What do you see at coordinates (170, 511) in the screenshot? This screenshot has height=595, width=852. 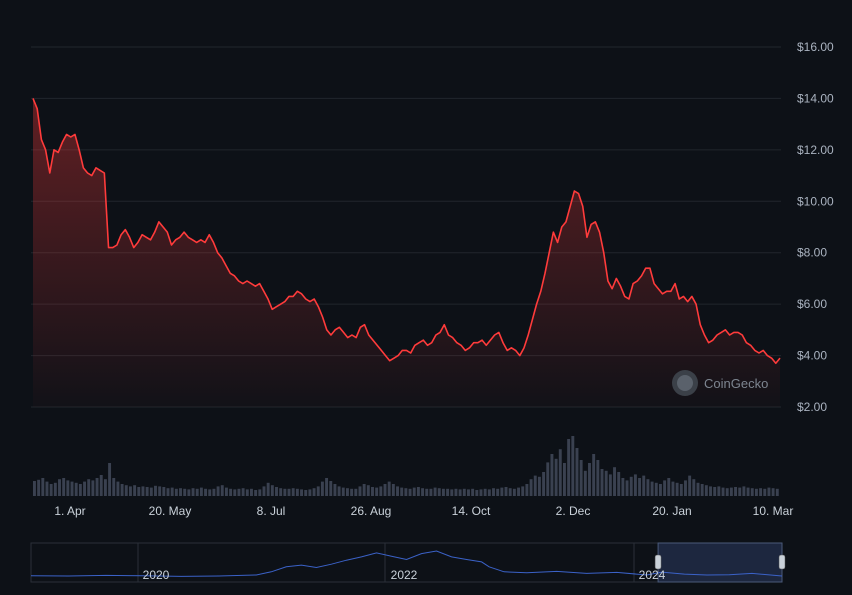 I see `x-tick-label: 20. May` at bounding box center [170, 511].